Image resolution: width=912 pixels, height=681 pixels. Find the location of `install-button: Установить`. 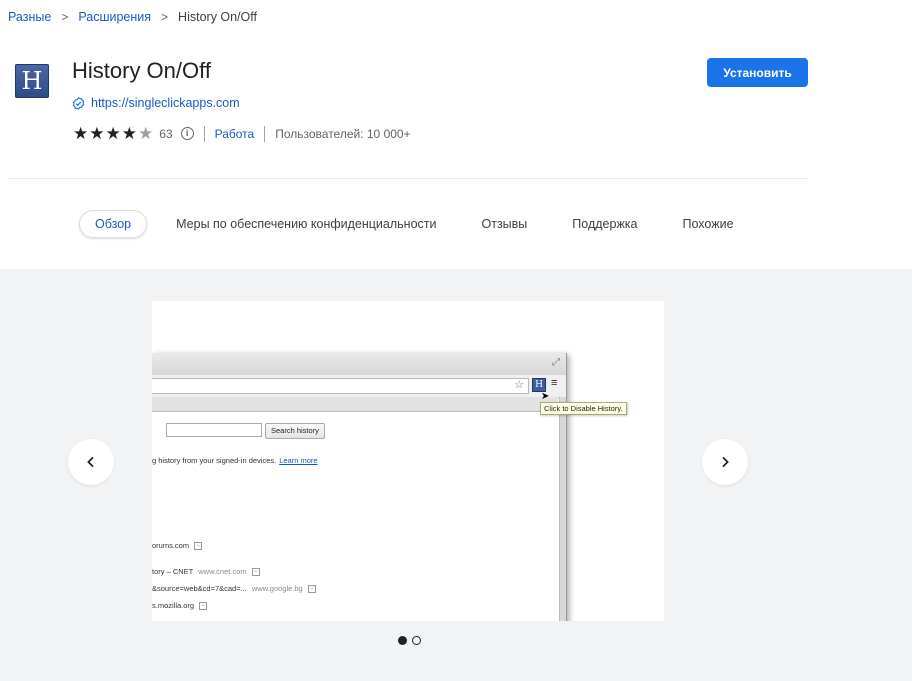

install-button: Установить is located at coordinates (757, 72).